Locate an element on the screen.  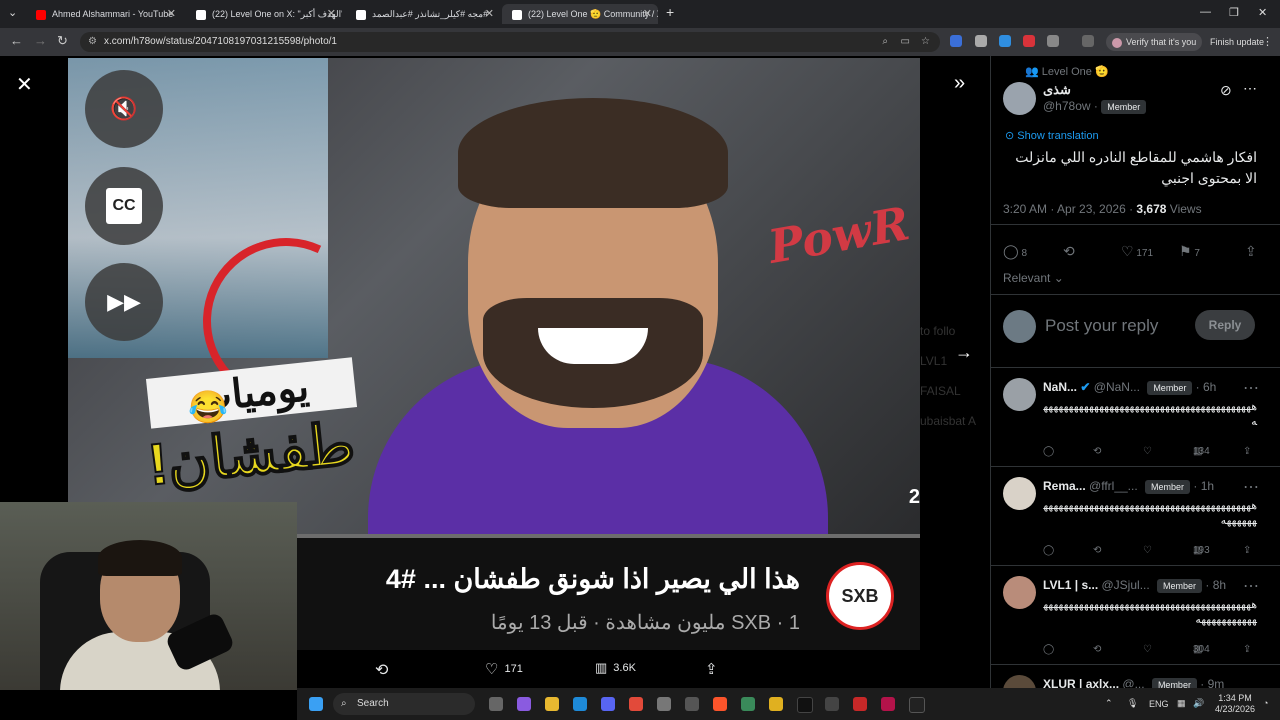
tiktok-icon is located at coordinates (805, 705).